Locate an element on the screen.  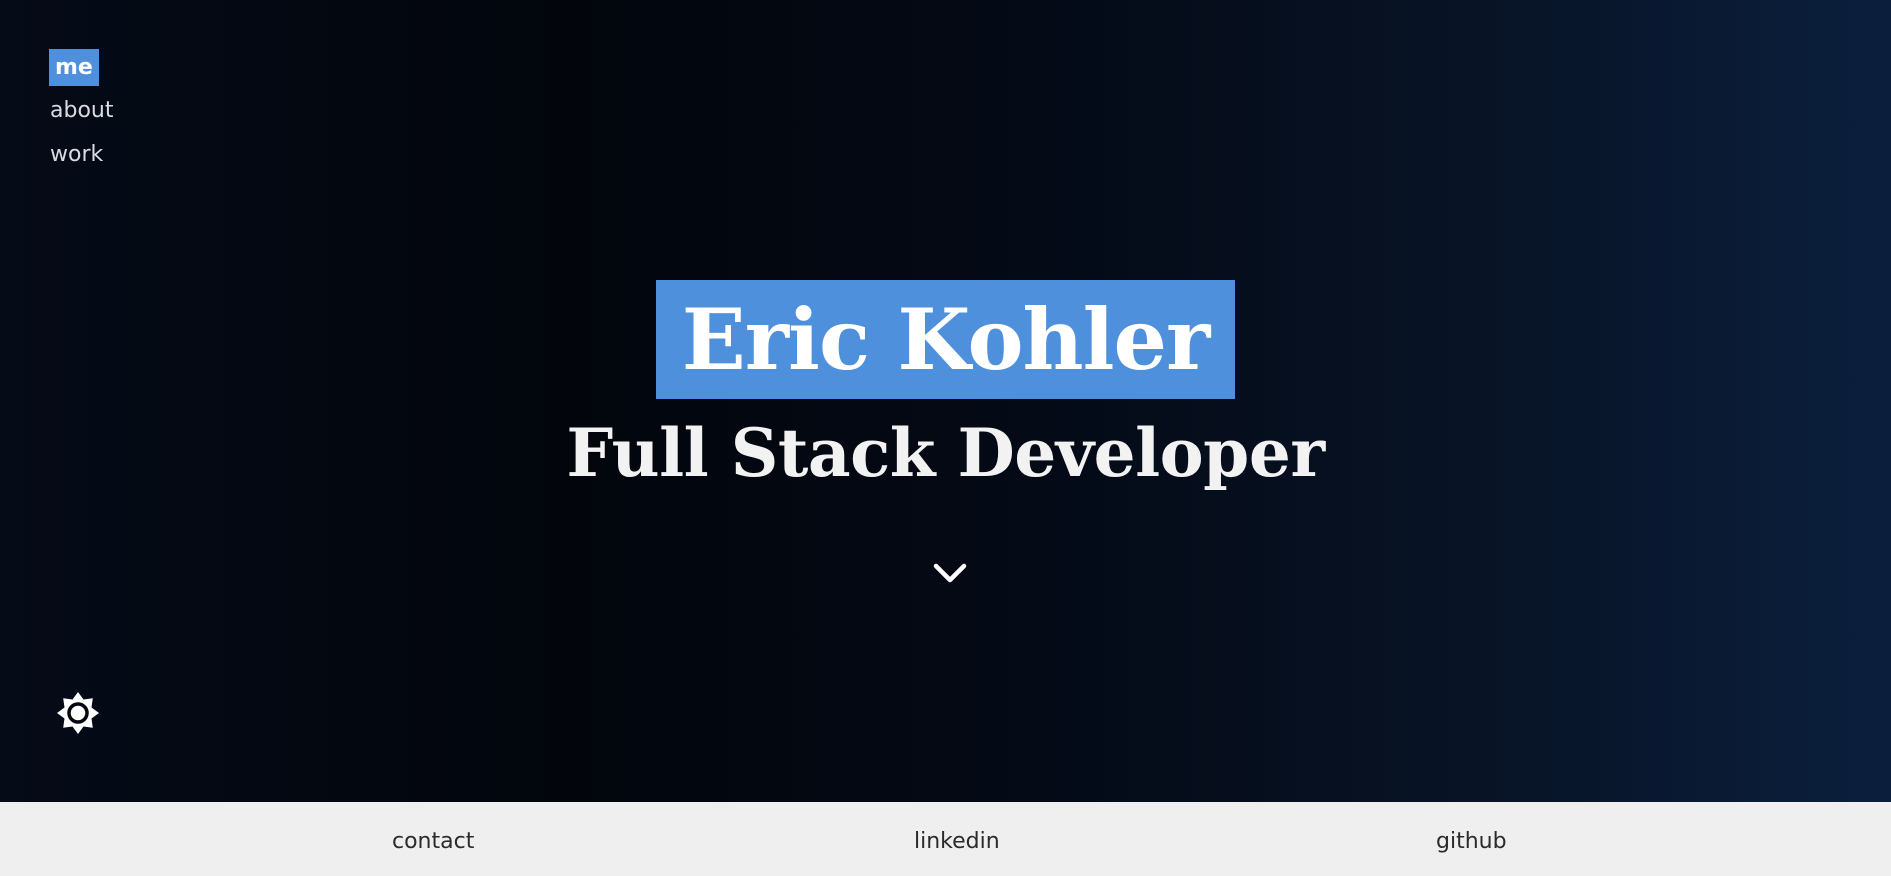
footer-link-contact: contact is located at coordinates (433, 839).